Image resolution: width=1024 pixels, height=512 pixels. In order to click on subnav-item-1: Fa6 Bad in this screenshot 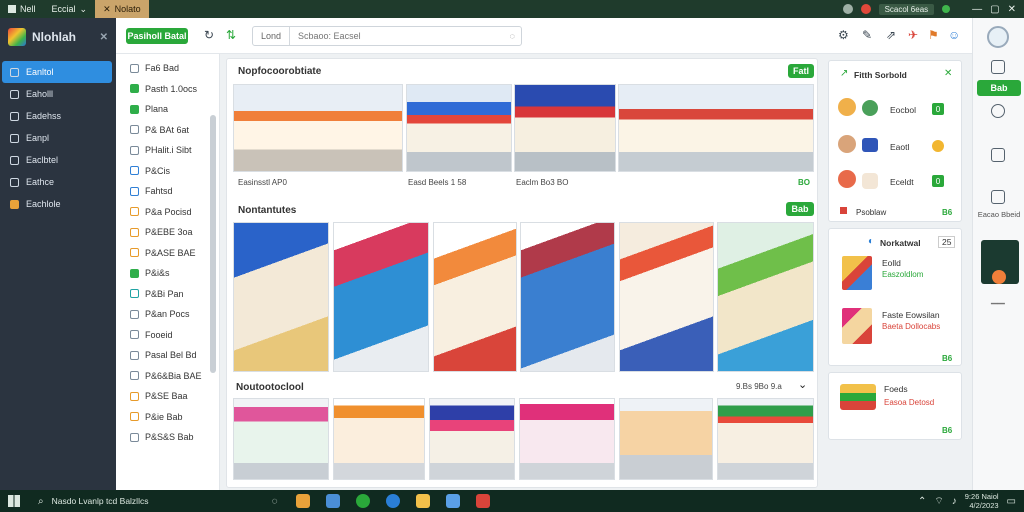, I will do `click(167, 68)`.